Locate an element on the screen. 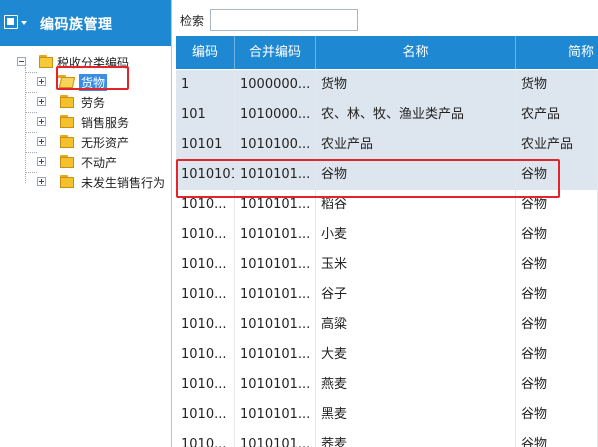 The image size is (598, 447). table-cell-name: 荞麦 is located at coordinates (416, 438).